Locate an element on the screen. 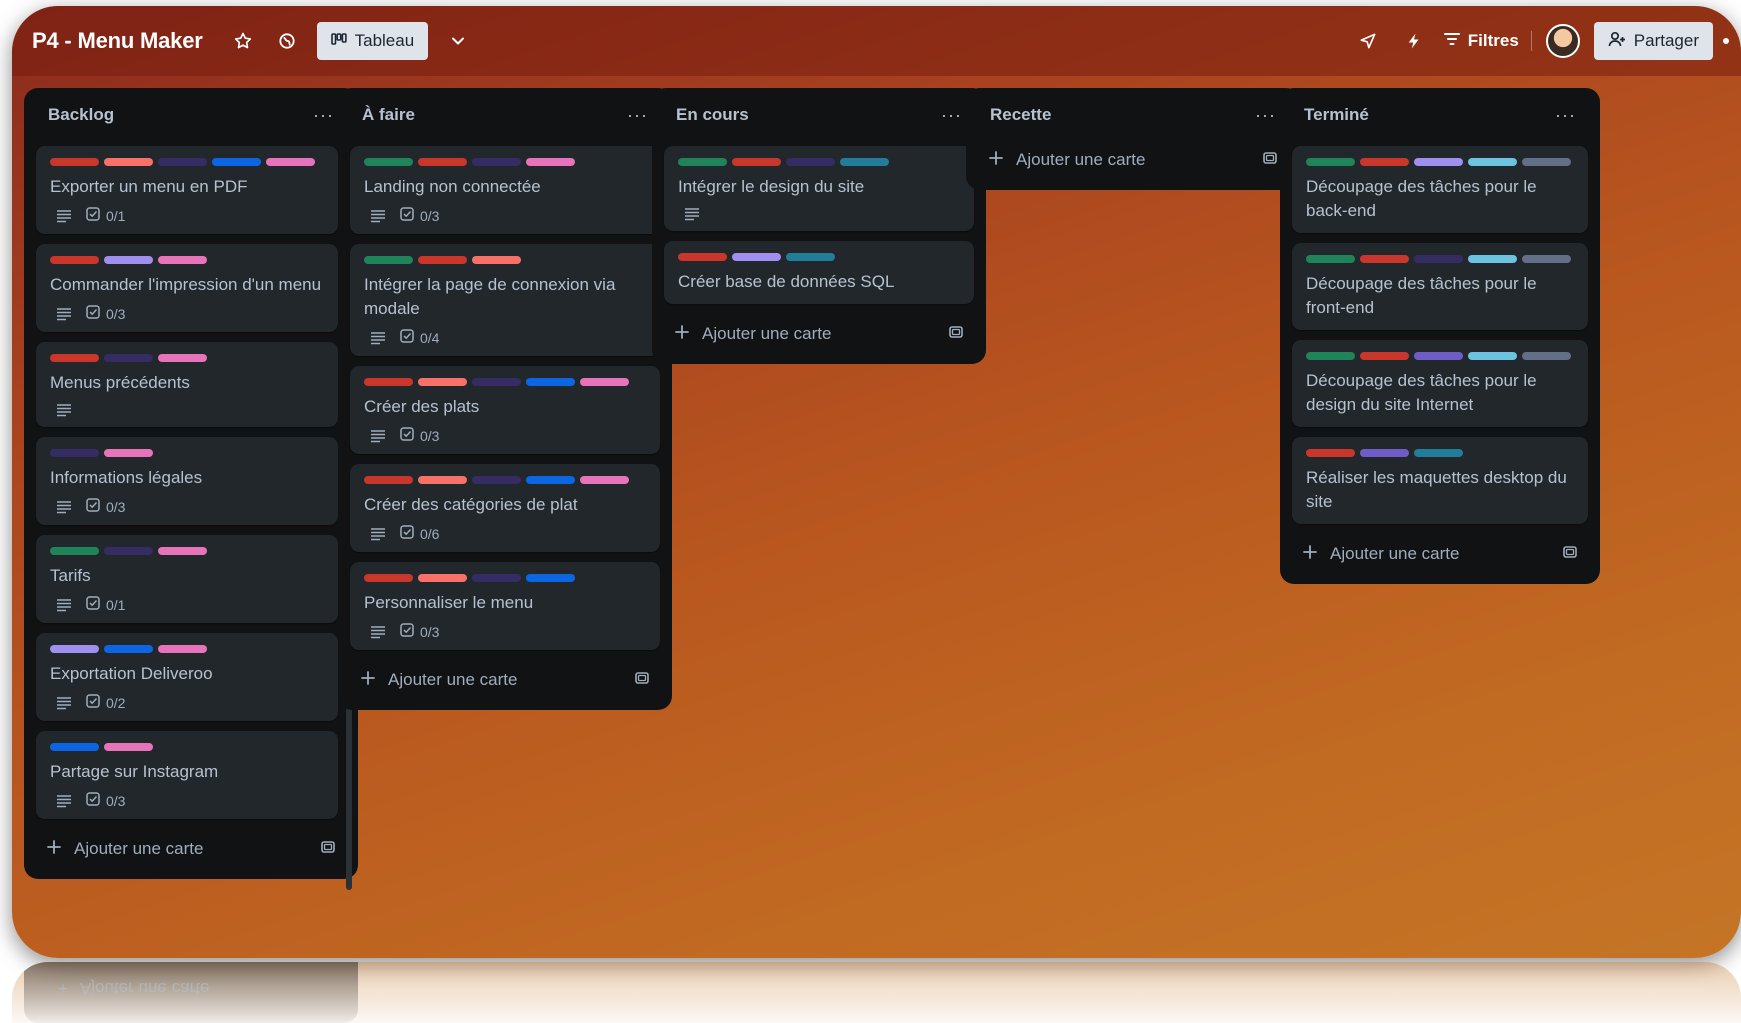  list-title: Terminé is located at coordinates (1336, 115).